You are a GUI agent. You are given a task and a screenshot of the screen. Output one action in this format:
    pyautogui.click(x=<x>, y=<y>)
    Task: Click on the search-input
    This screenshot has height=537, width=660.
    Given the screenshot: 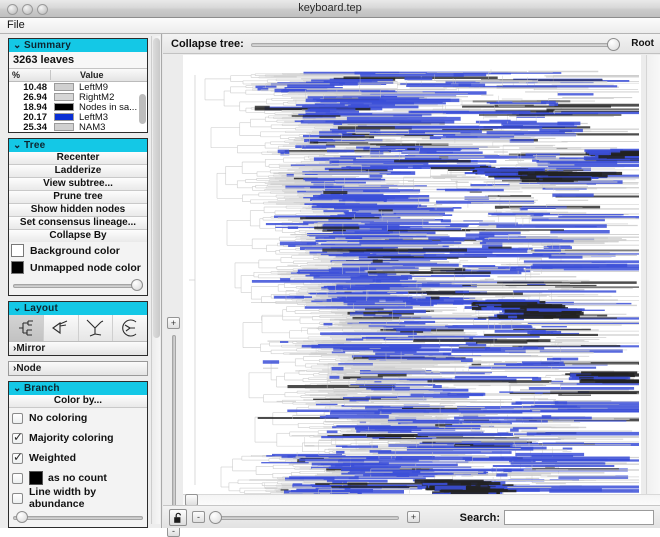 What is the action you would take?
    pyautogui.click(x=579, y=517)
    